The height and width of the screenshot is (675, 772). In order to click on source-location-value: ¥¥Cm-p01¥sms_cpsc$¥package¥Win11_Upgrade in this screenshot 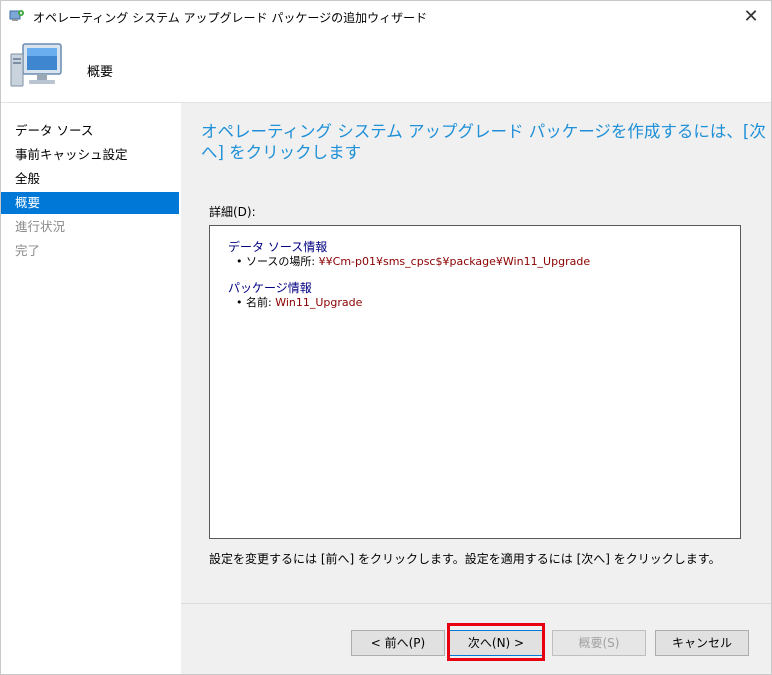, I will do `click(454, 261)`.